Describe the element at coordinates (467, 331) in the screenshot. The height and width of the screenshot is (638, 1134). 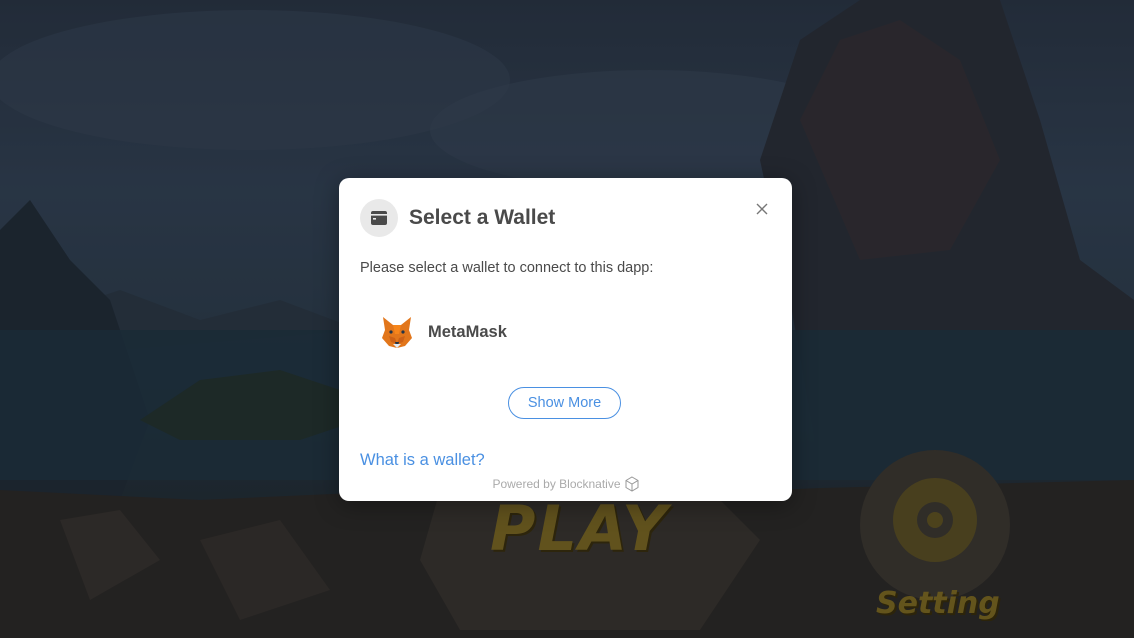
I see `wallet-label: MetaMask` at that location.